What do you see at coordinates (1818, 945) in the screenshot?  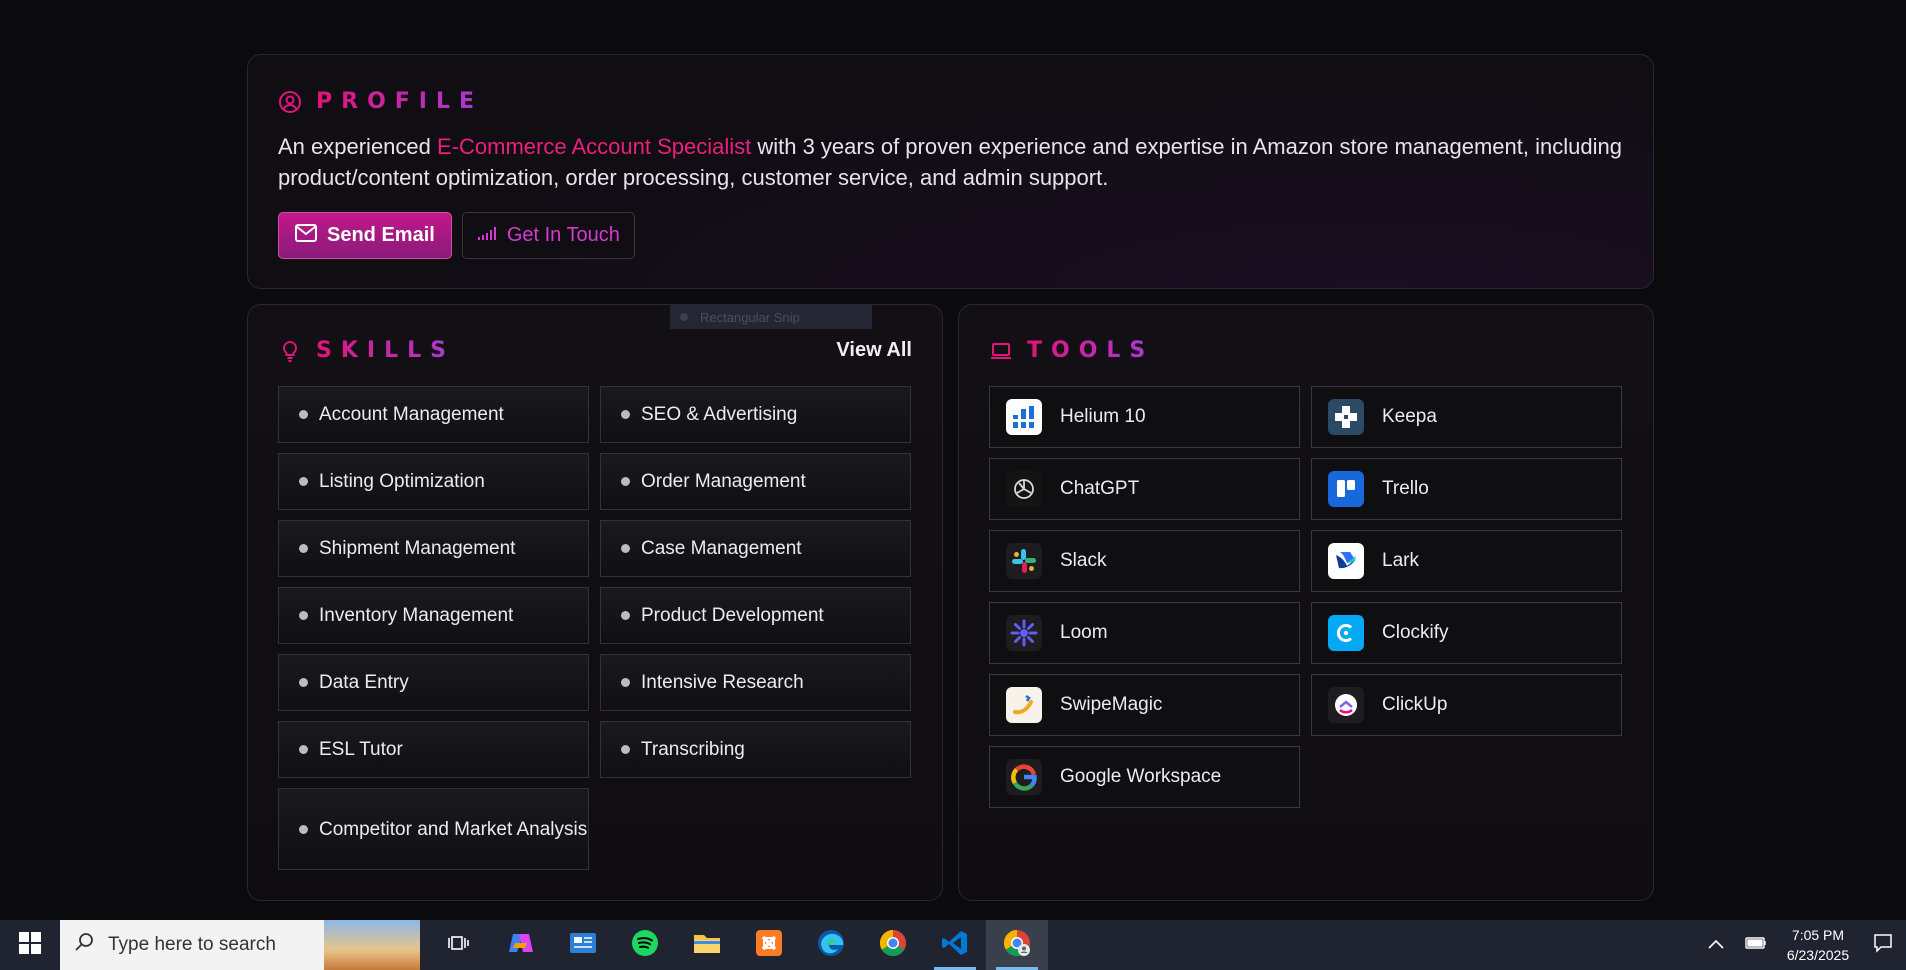 I see `taskbar-clock: 7:05 PM 6/23/2025` at bounding box center [1818, 945].